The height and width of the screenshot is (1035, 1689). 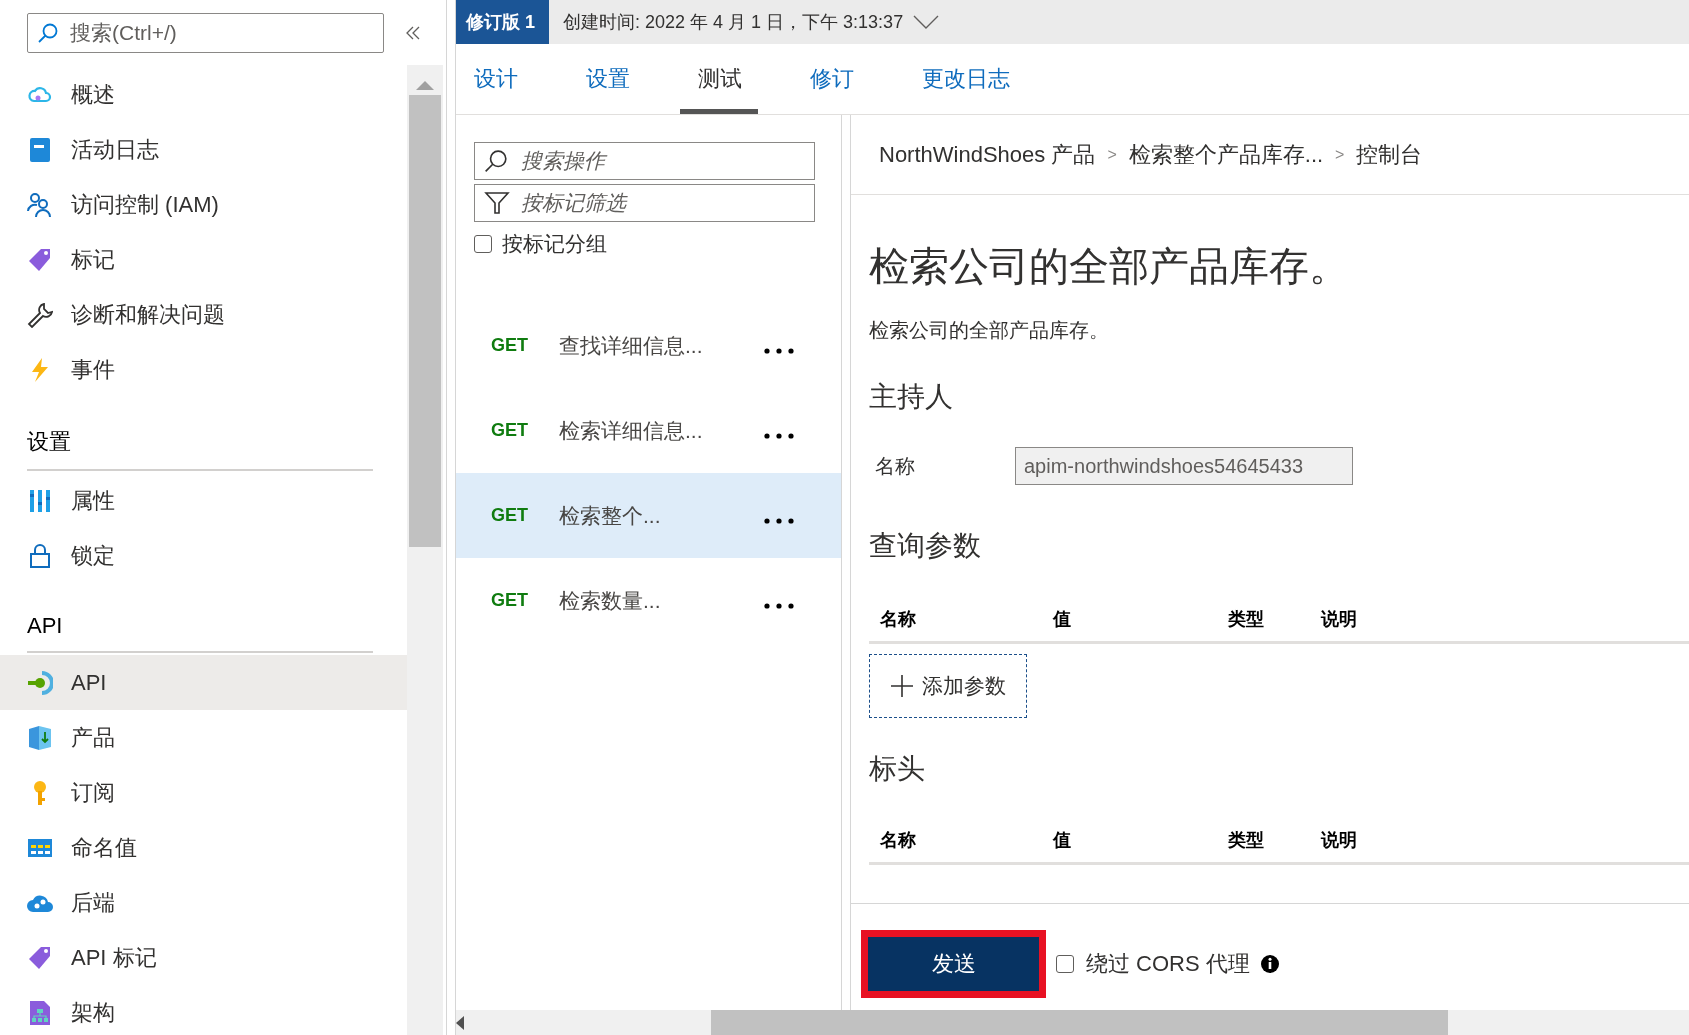 I want to click on section-heading: 查询参数, so click(x=925, y=546).